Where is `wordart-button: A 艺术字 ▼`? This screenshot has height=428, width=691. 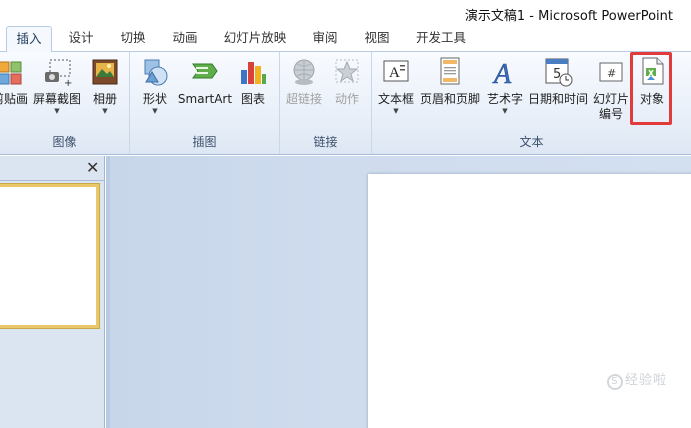 wordart-button: A 艺术字 ▼ is located at coordinates (505, 85).